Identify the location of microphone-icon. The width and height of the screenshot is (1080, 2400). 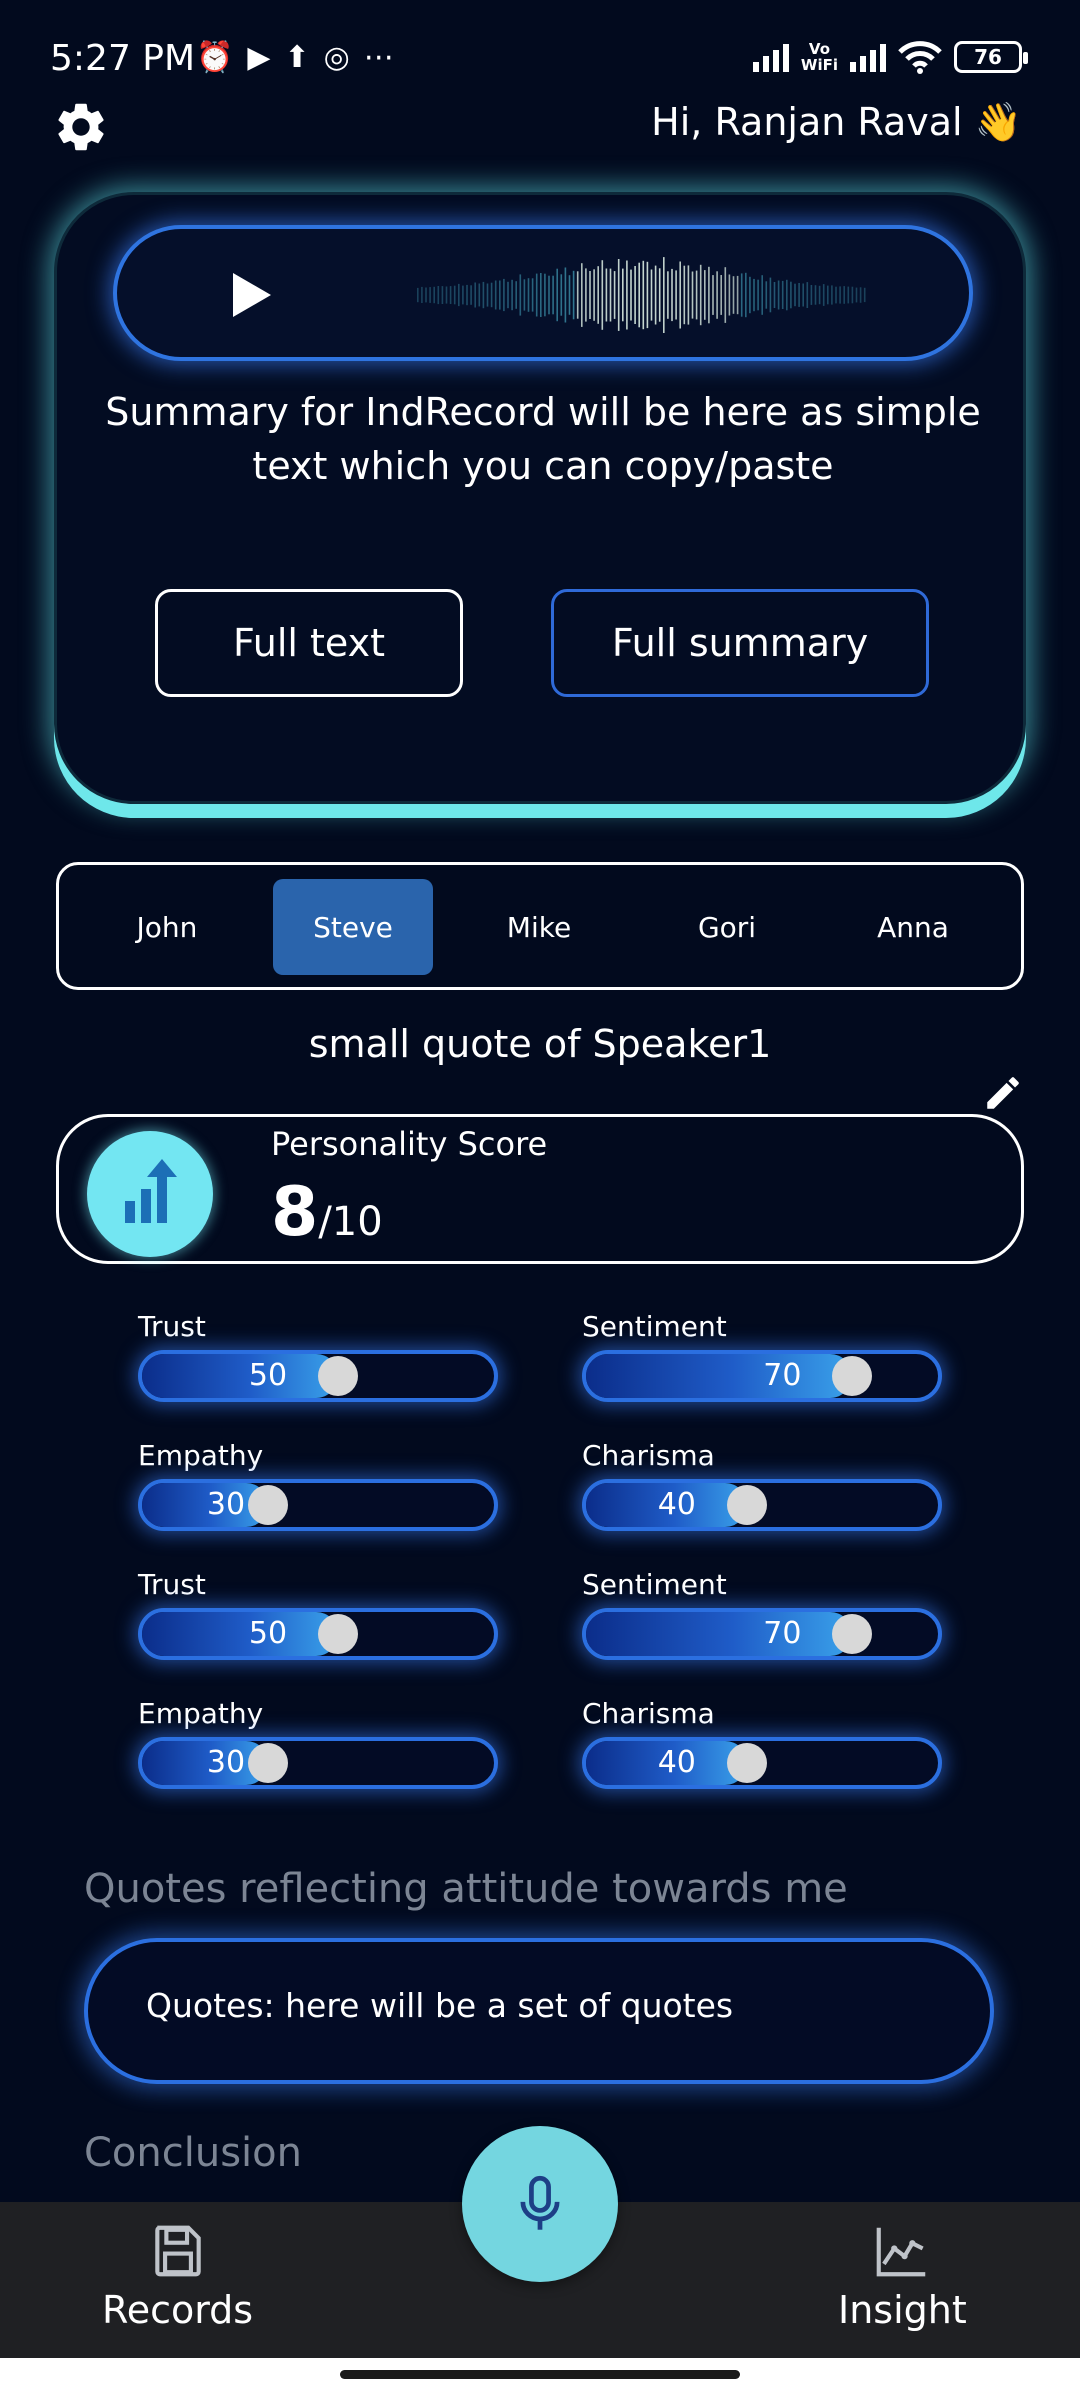
(540, 2202).